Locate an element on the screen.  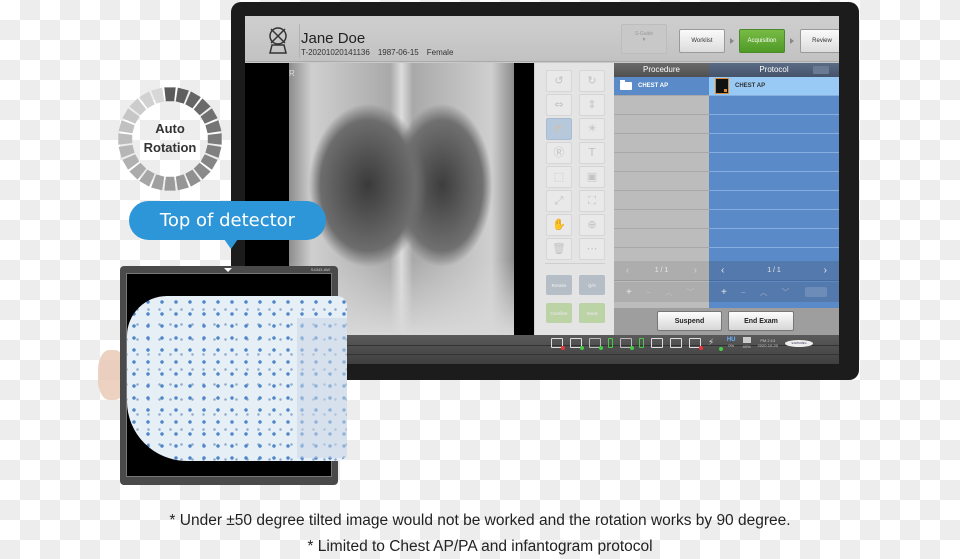
screen-add-icon is located at coordinates (576, 344).